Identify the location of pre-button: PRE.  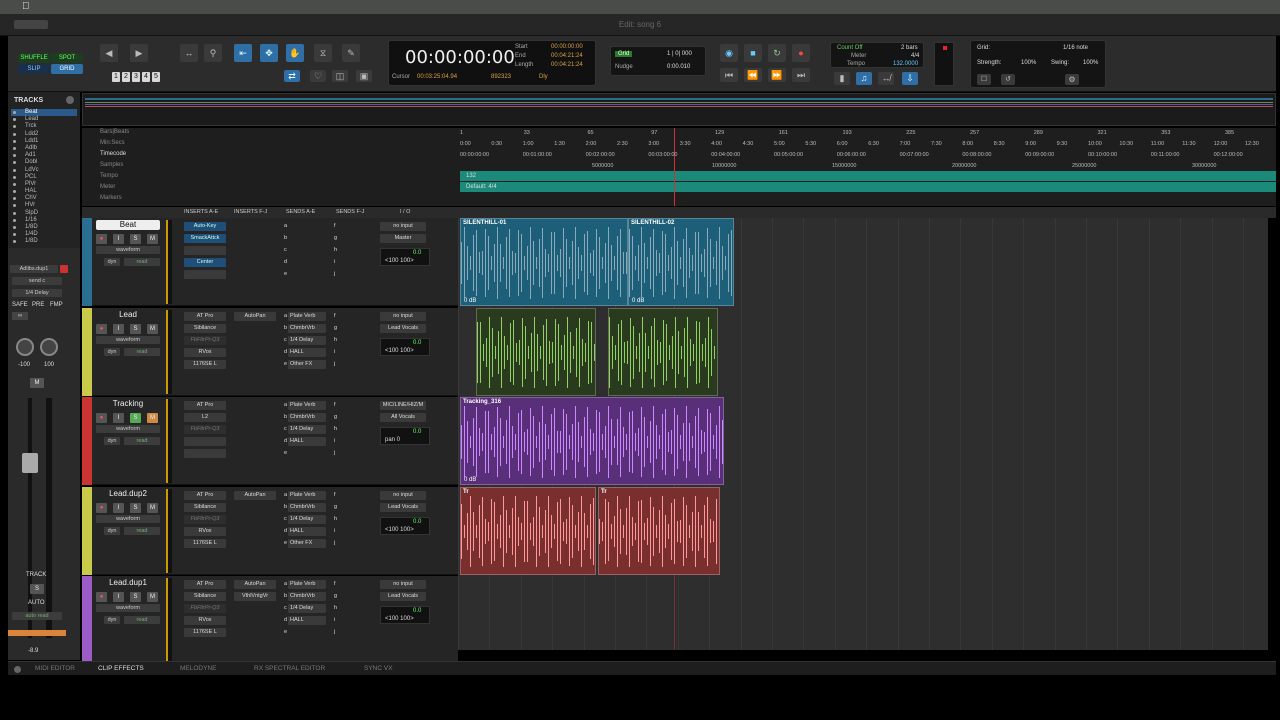
(38, 305).